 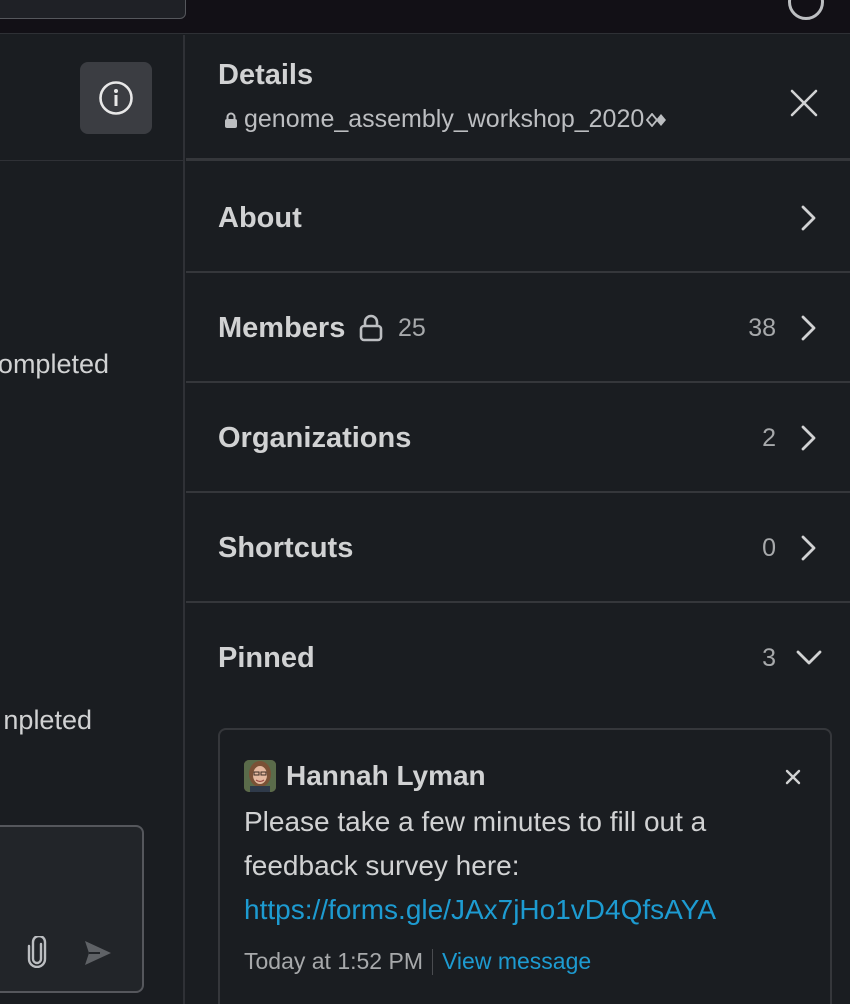 I want to click on details-header: Details genome_assembly_workshop_2020, so click(x=518, y=98).